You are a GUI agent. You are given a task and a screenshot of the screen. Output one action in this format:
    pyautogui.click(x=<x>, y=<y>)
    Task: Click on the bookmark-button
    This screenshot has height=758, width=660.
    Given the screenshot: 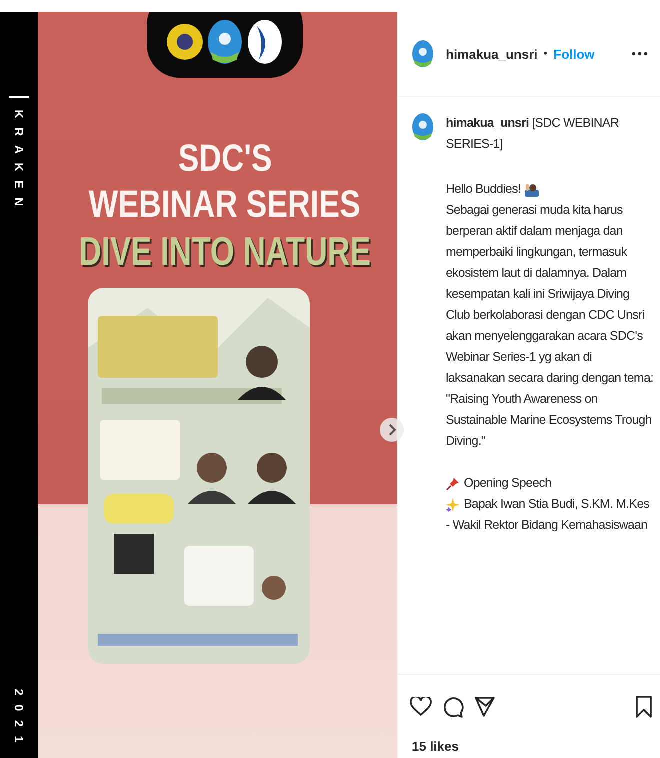 What is the action you would take?
    pyautogui.click(x=644, y=707)
    